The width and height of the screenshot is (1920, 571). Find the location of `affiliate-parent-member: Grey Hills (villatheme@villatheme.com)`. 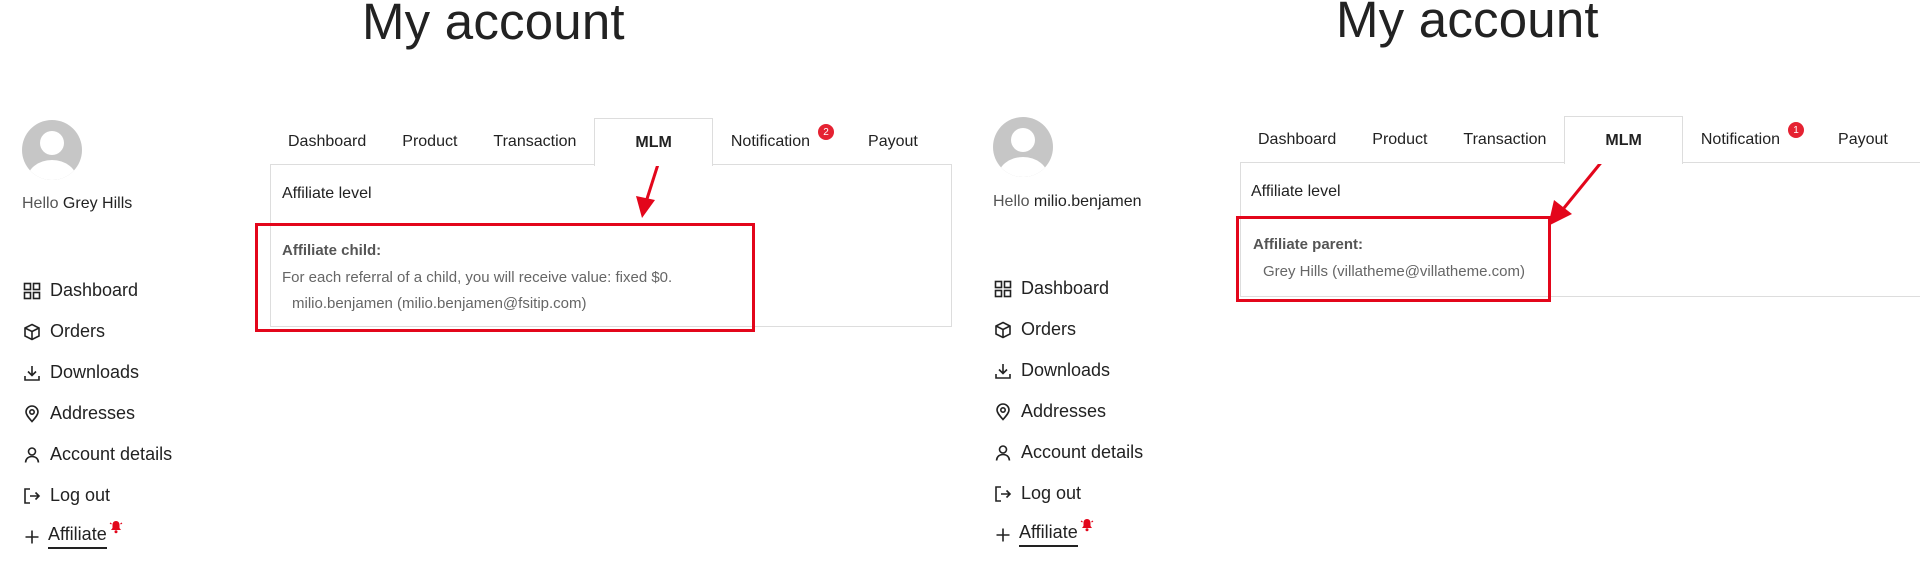

affiliate-parent-member: Grey Hills (villatheme@villatheme.com) is located at coordinates (1394, 271).